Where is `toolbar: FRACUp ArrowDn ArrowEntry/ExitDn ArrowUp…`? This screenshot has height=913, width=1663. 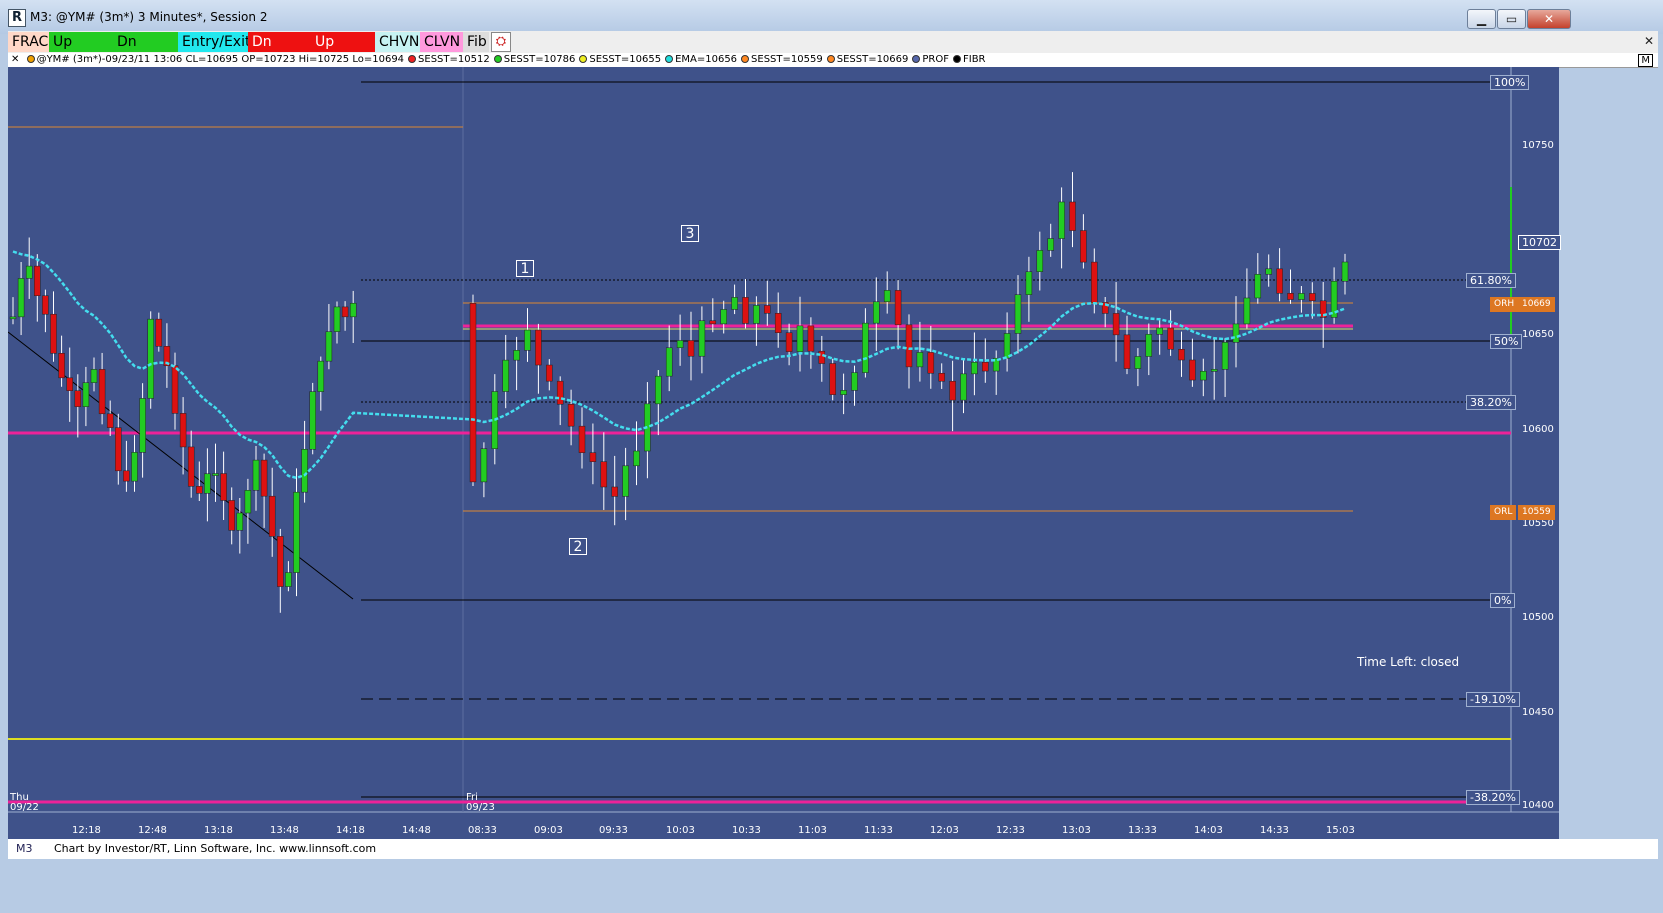
toolbar: FRACUp ArrowDn ArrowEntry/ExitDn ArrowUp… is located at coordinates (833, 50).